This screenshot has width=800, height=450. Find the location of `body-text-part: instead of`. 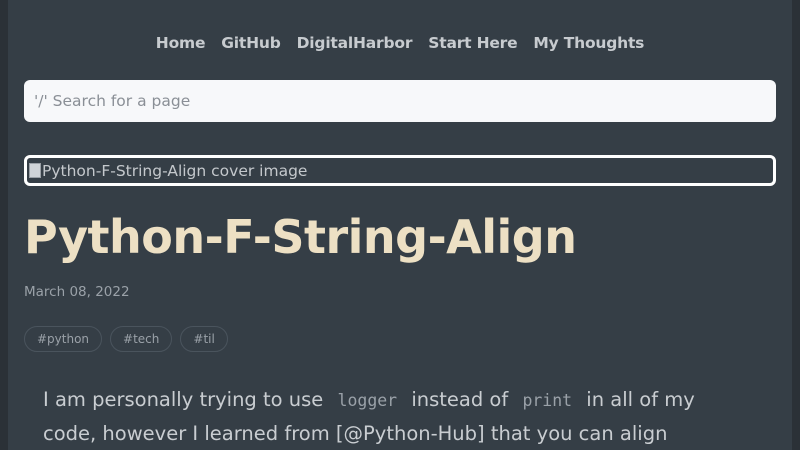

body-text-part: instead of is located at coordinates (460, 399).